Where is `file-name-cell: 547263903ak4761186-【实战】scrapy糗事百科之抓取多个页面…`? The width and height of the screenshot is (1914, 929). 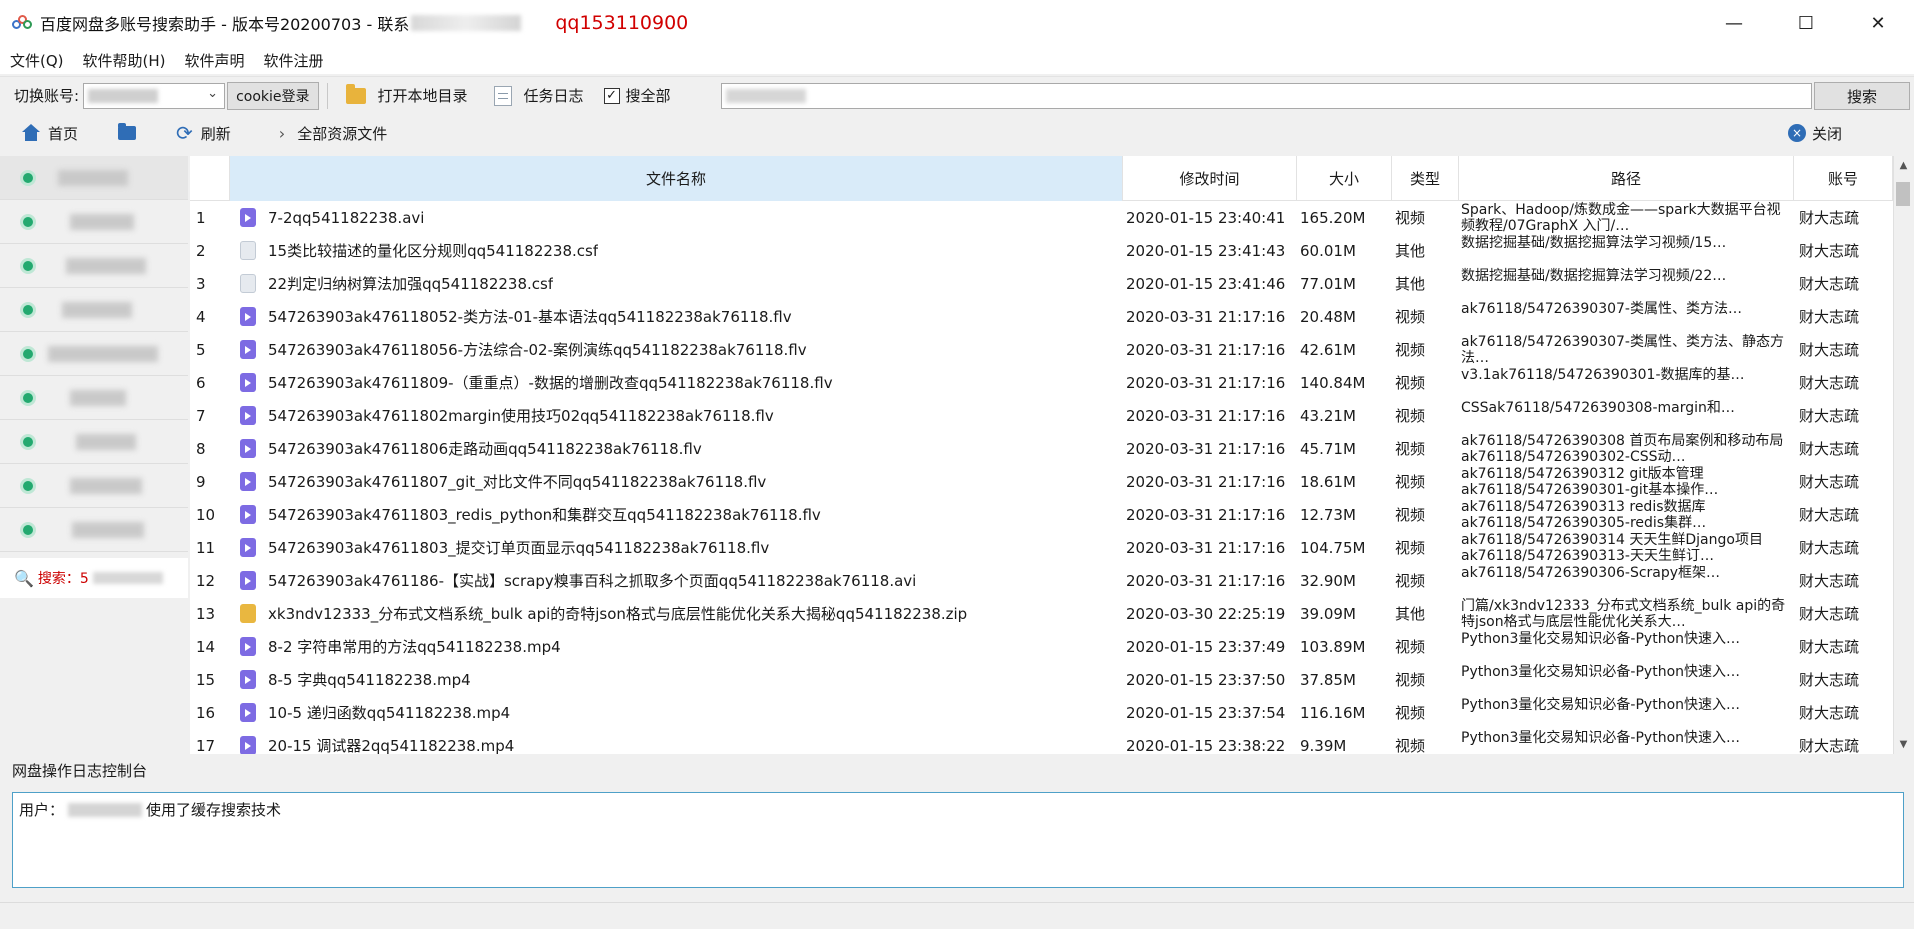
file-name-cell: 547263903ak4761186-【实战】scrapy糗事百科之抓取多个页面… is located at coordinates (676, 580).